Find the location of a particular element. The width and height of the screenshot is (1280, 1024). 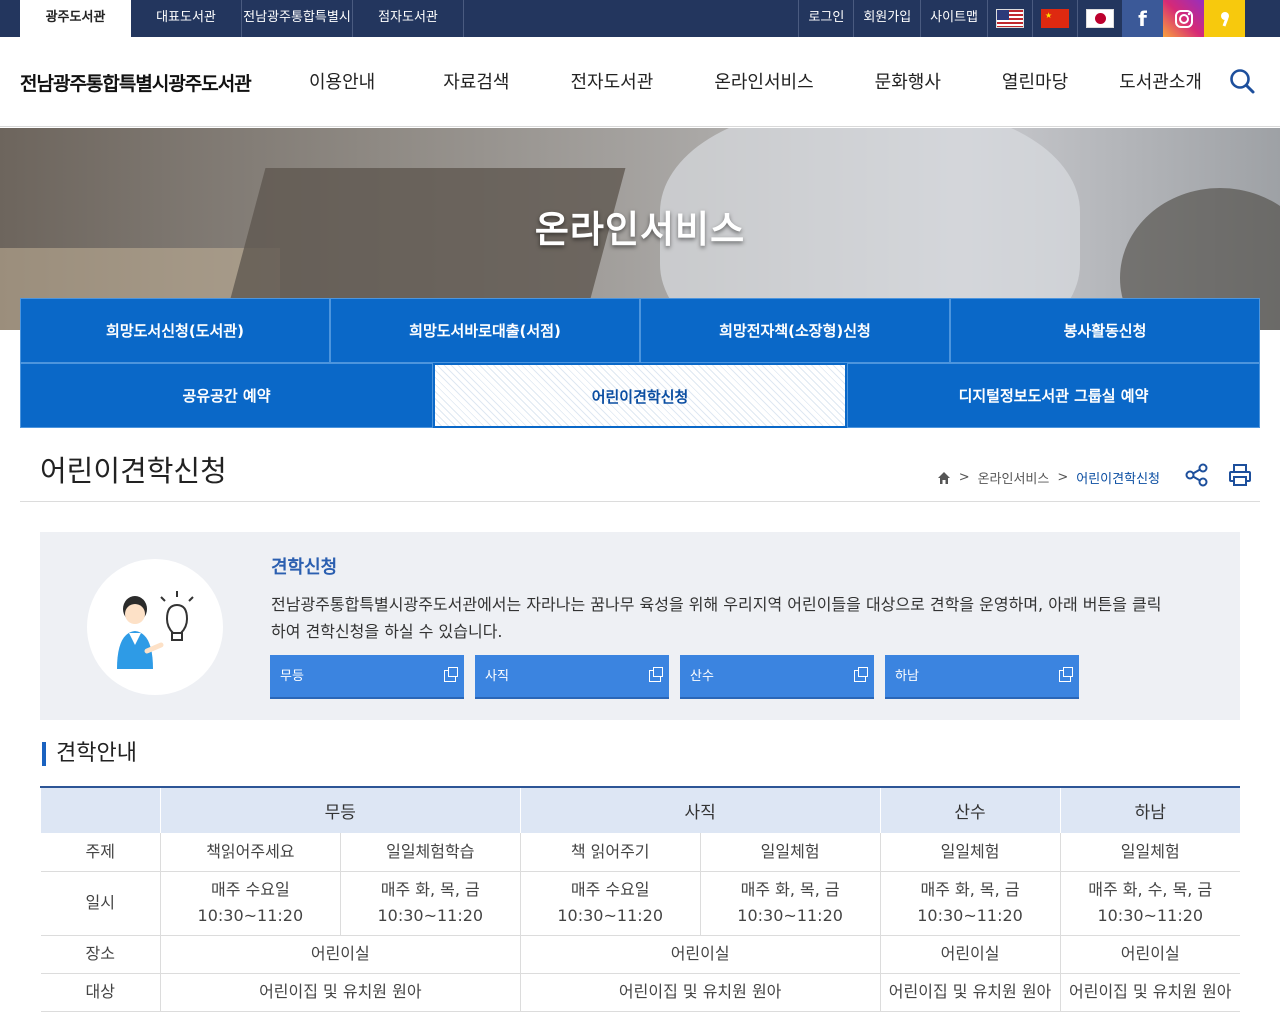

nav-usage-guide: 이용안내 is located at coordinates (342, 82).